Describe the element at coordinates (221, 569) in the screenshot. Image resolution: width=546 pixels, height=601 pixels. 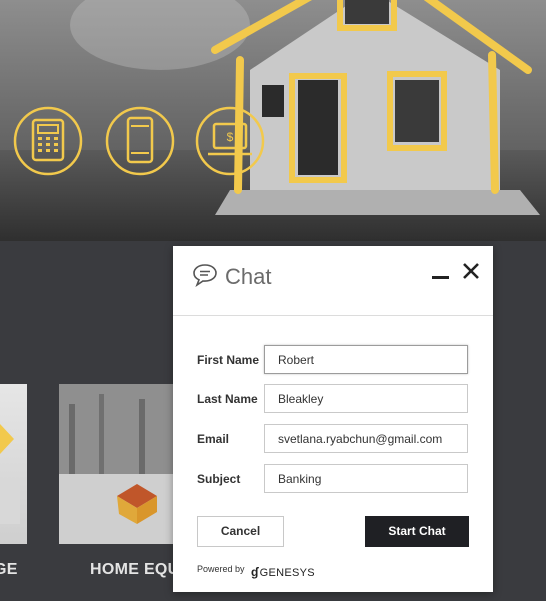
I see `powered-by-label: Powered by` at that location.